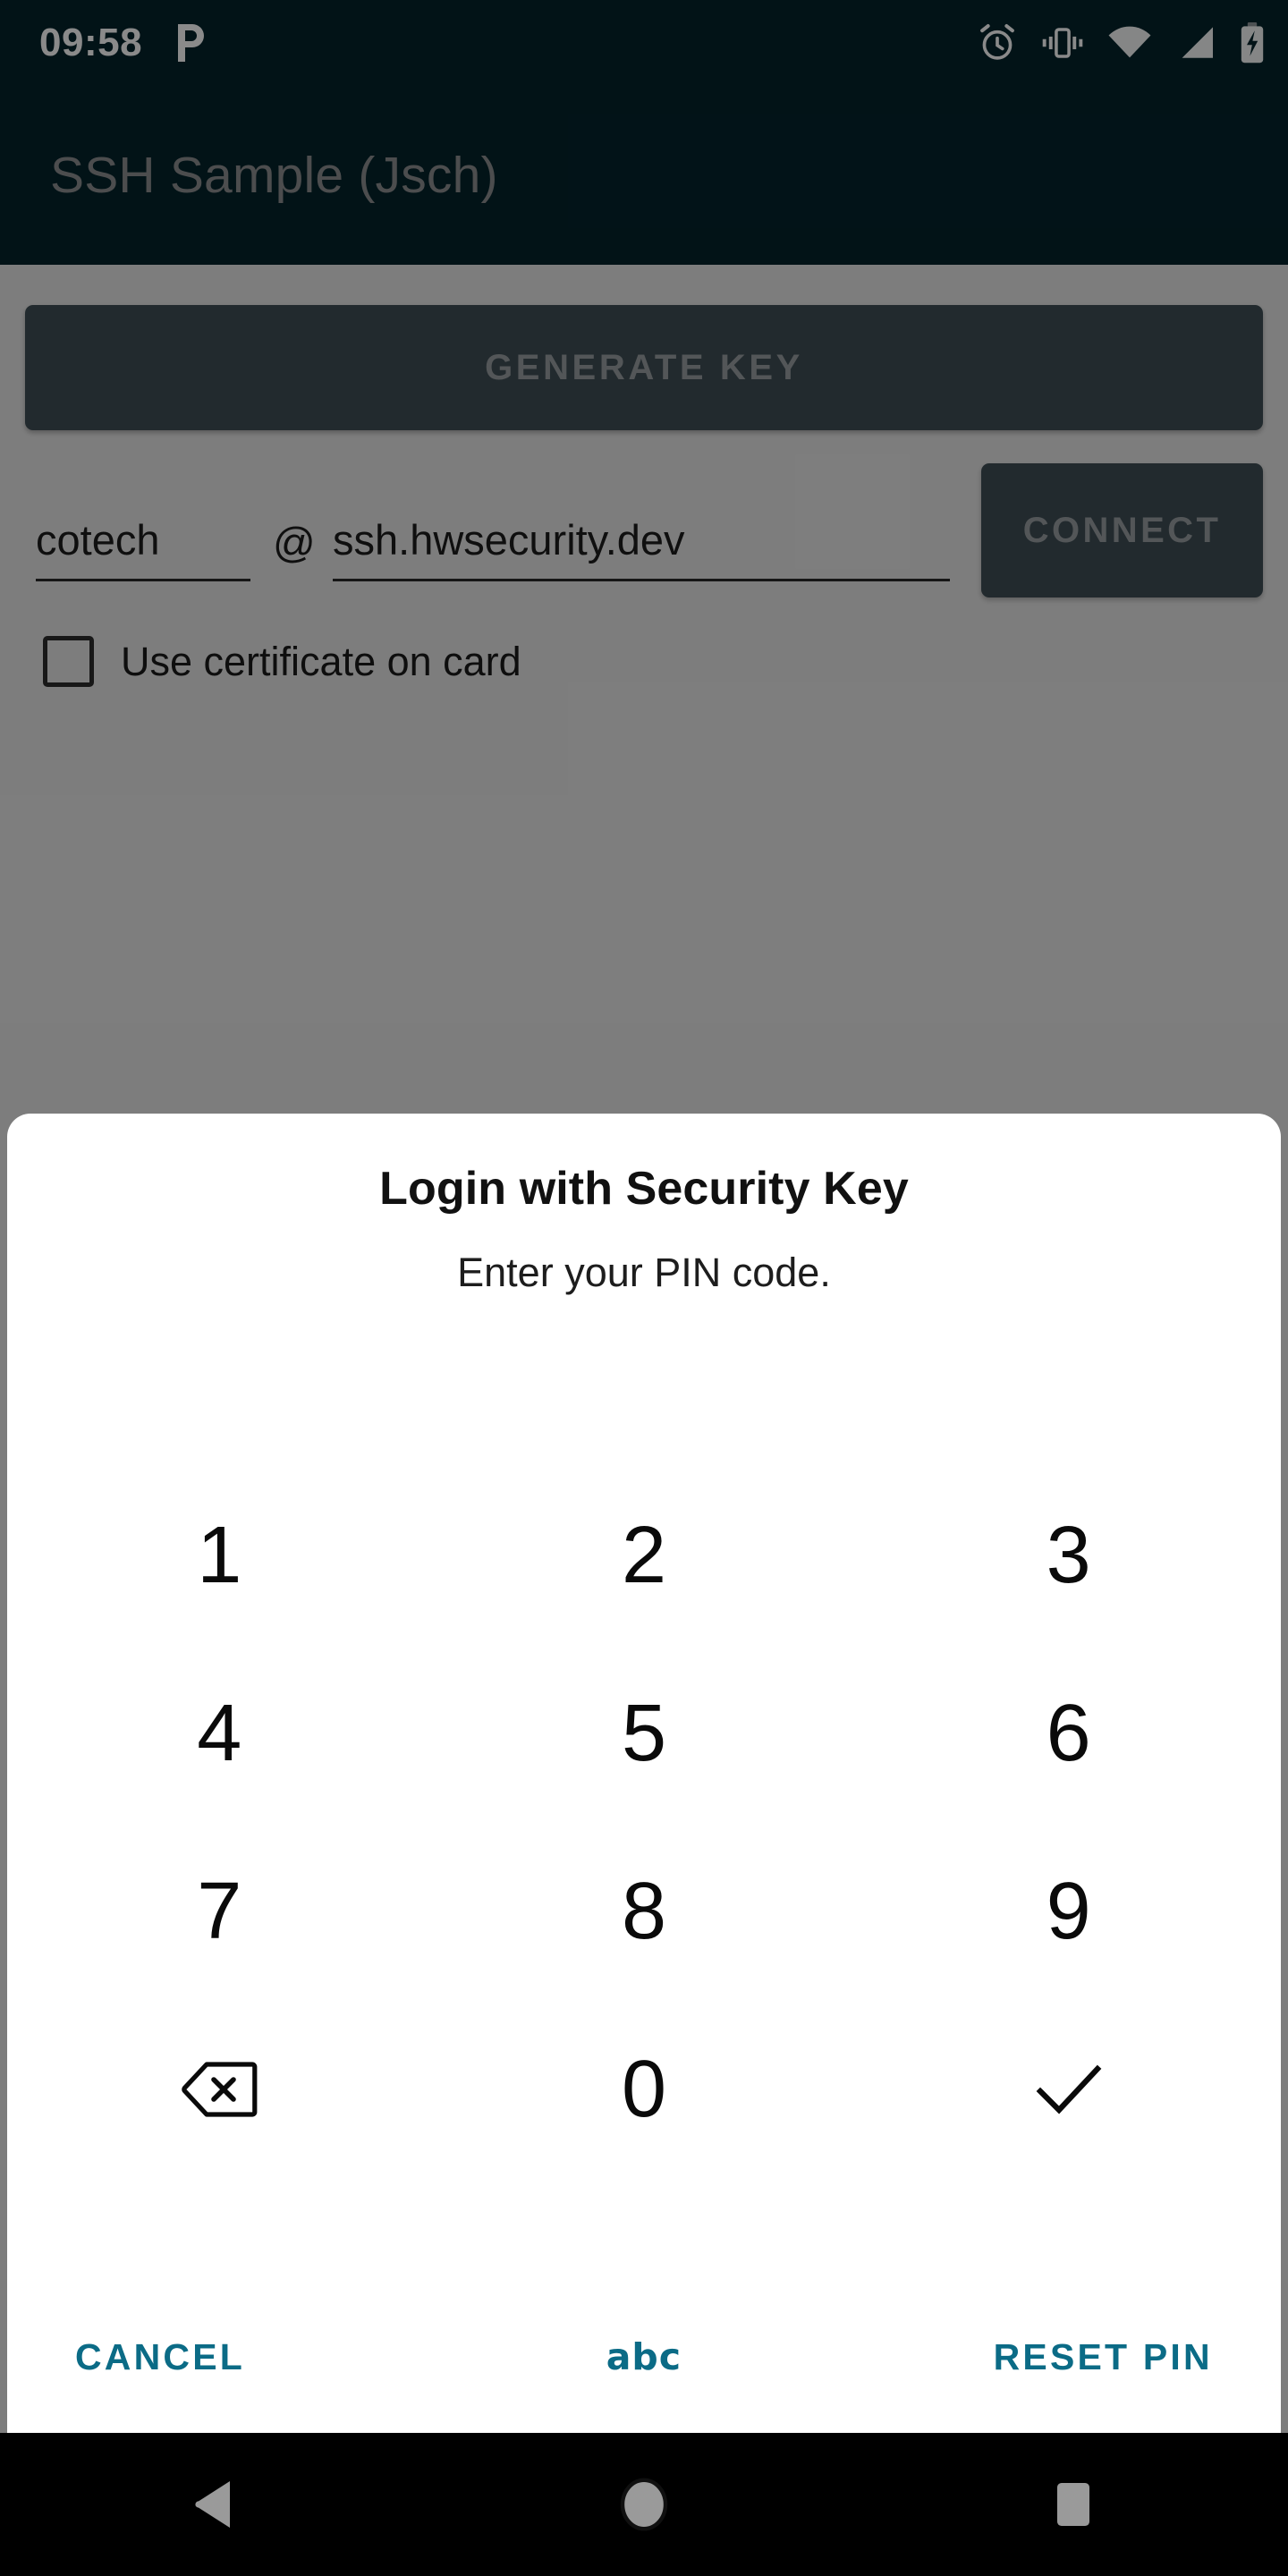 Image resolution: width=1288 pixels, height=2576 pixels. I want to click on android-navigation-bar, so click(644, 2504).